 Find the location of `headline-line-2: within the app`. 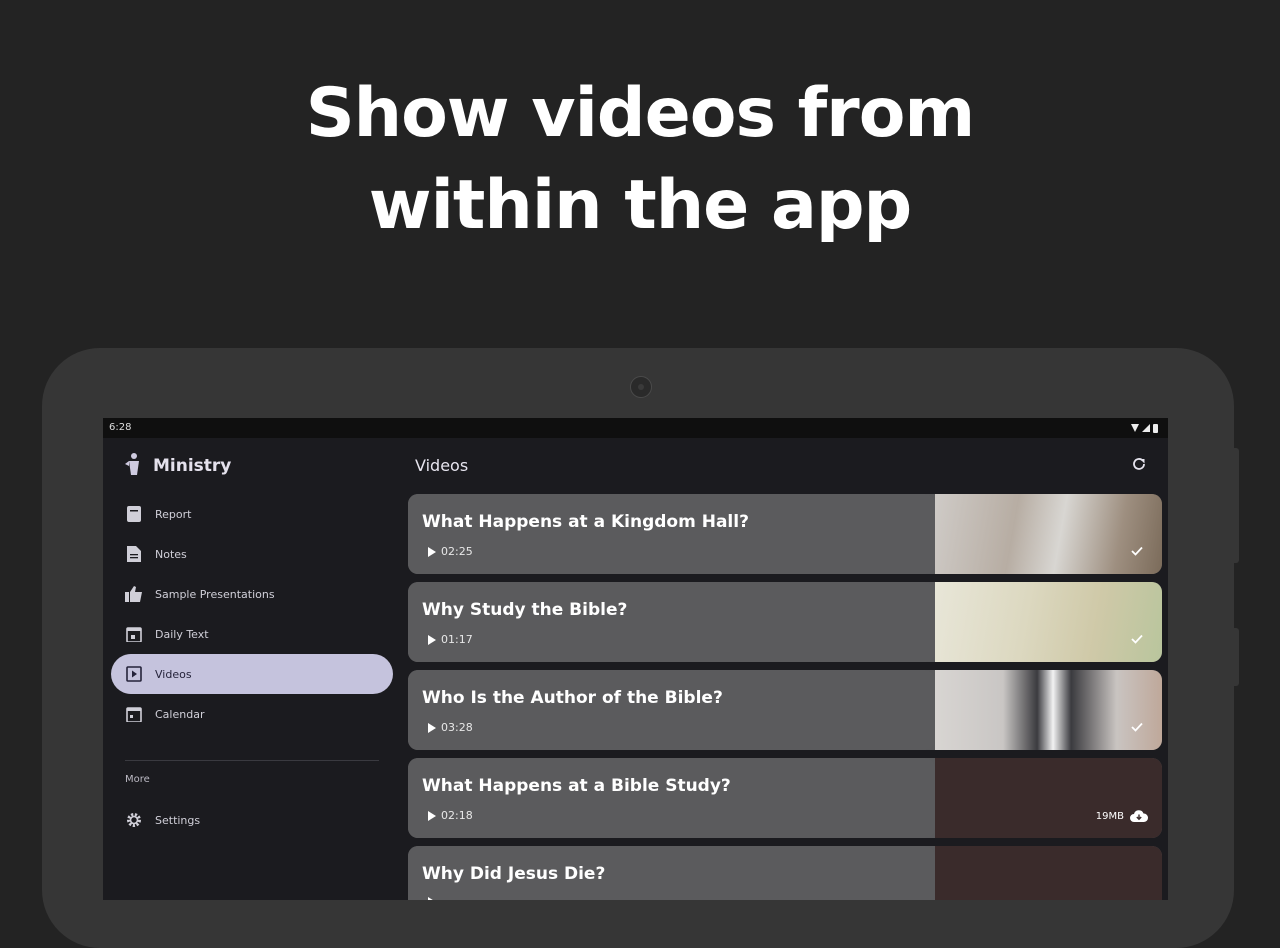

headline-line-2: within the app is located at coordinates (640, 205).